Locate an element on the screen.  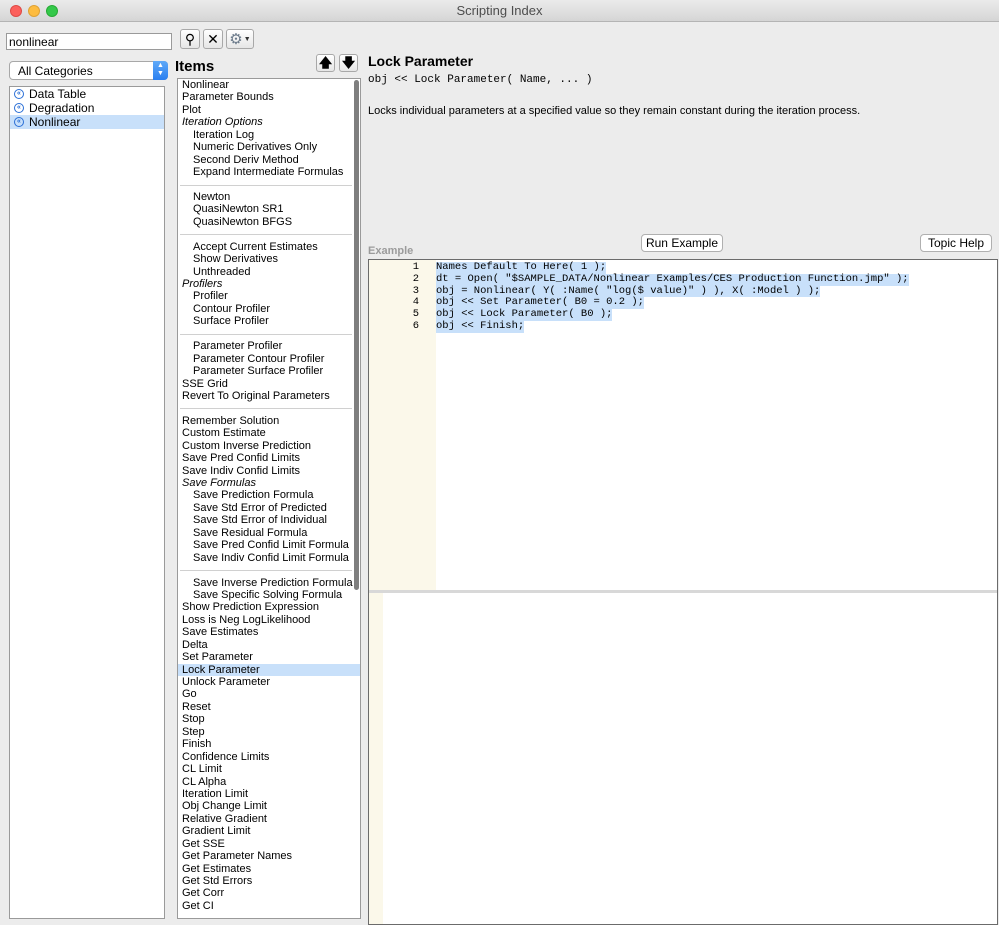
list-item: Relative Gradient is located at coordinates (269, 819).